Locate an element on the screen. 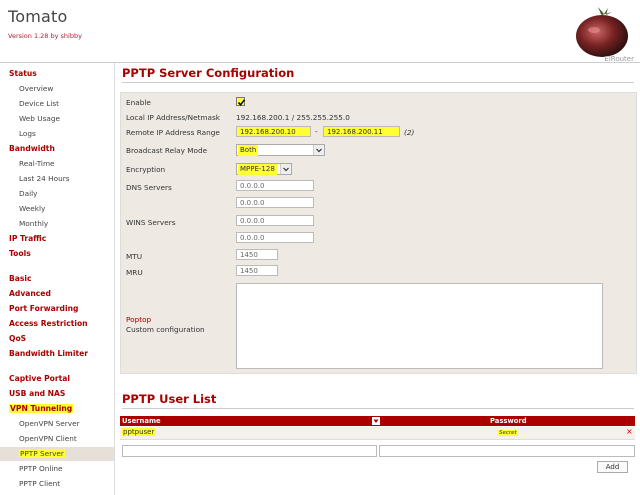 The width and height of the screenshot is (640, 495). sidebar-item-label: Advanced is located at coordinates (30, 293).